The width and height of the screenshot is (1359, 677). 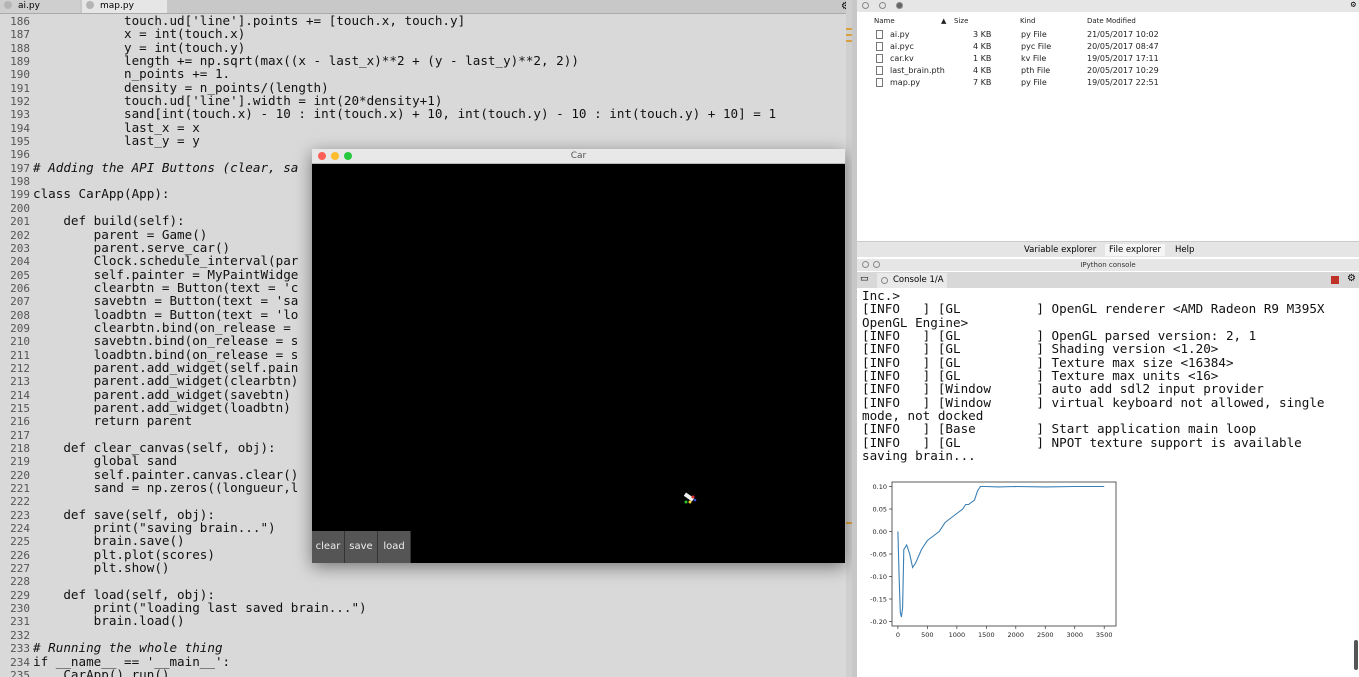 I want to click on line-number: 191, so click(x=20, y=88).